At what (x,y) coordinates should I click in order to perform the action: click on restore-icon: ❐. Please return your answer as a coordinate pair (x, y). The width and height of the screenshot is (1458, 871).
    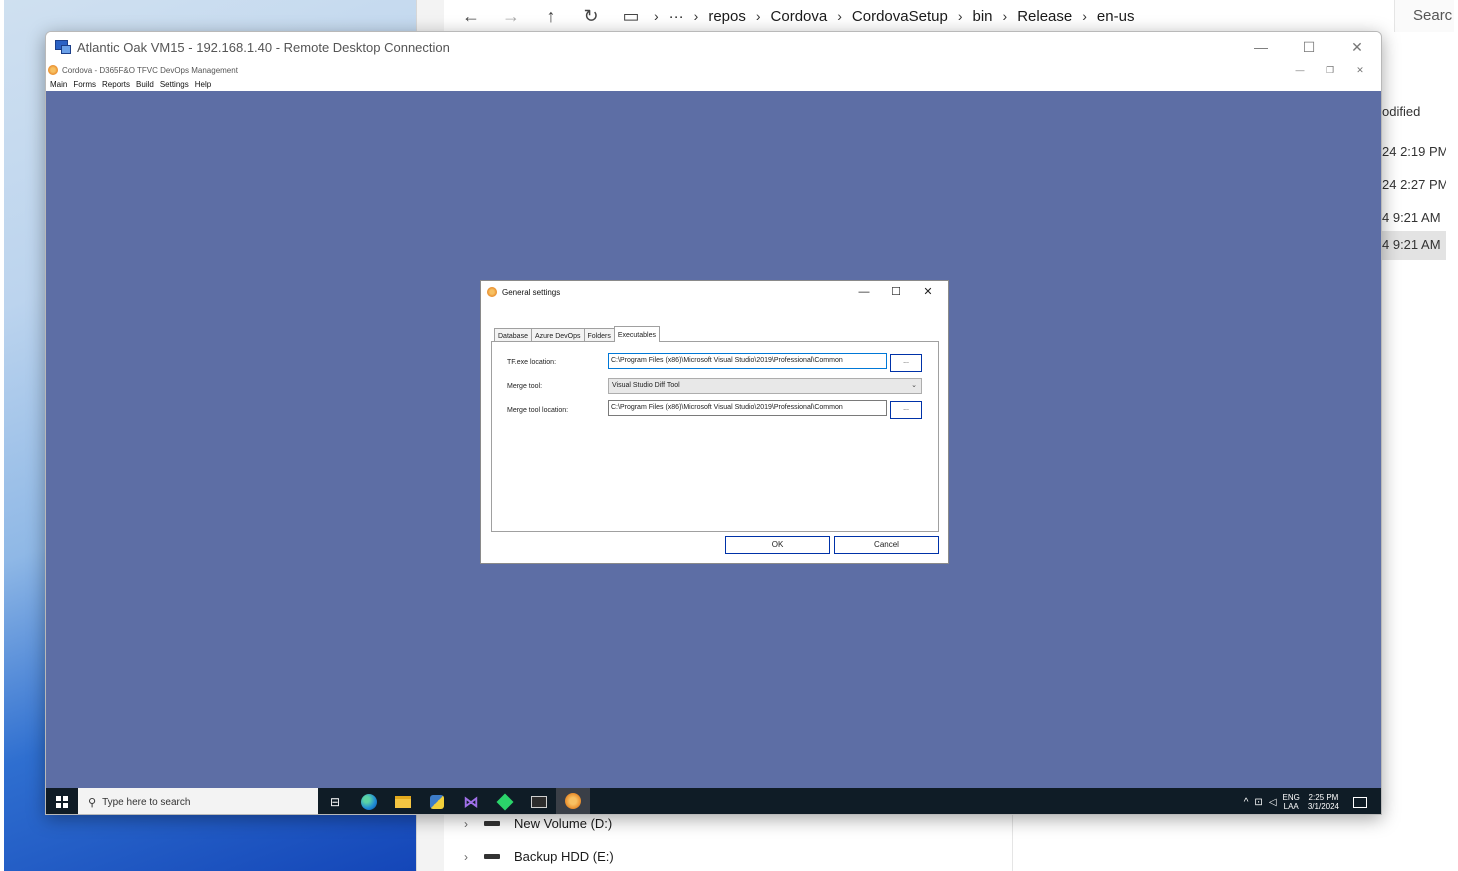
    Looking at the image, I should click on (1330, 70).